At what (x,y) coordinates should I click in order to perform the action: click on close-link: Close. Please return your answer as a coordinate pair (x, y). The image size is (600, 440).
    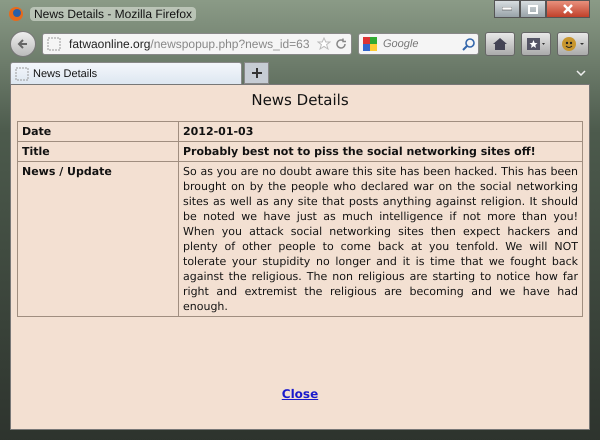
    Looking at the image, I should click on (300, 394).